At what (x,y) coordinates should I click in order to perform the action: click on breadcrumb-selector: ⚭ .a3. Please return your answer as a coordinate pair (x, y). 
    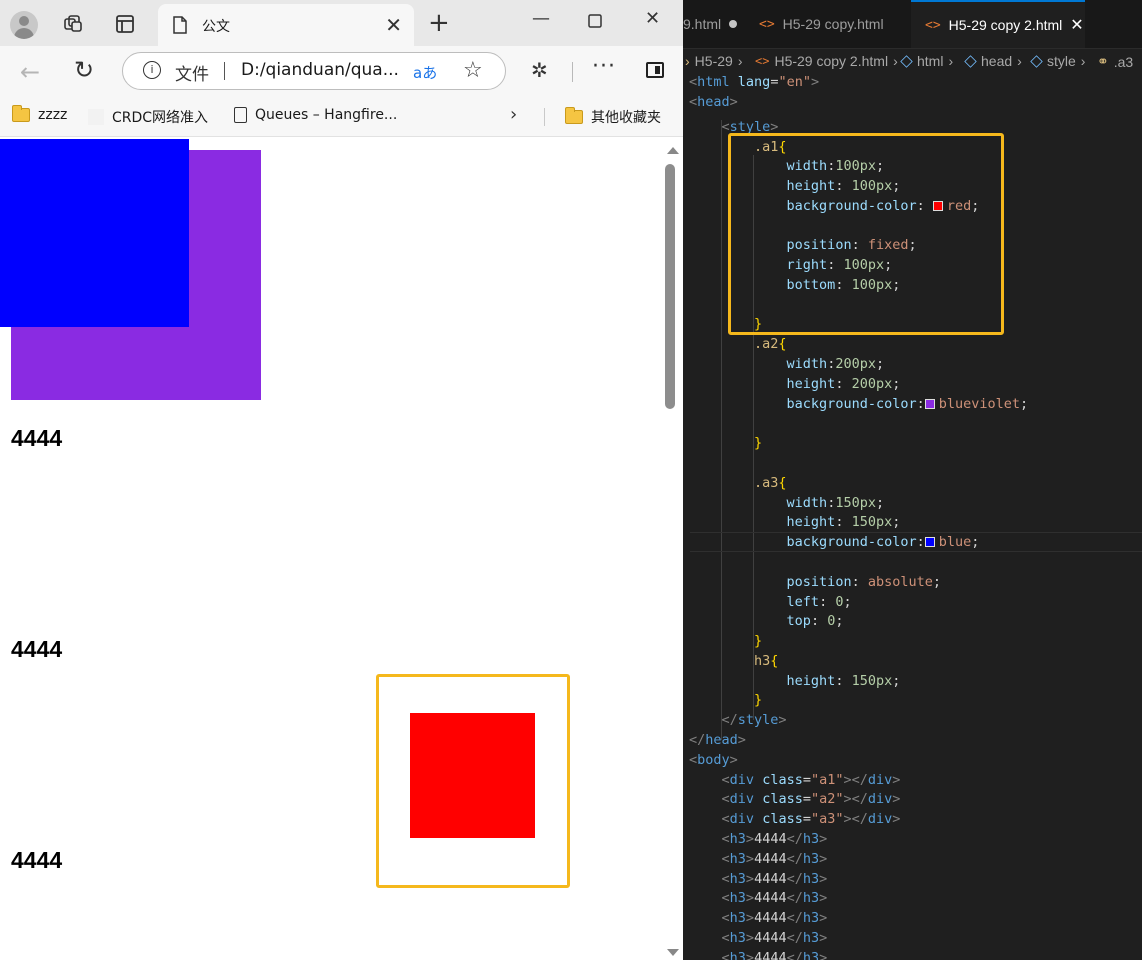
    Looking at the image, I should click on (1115, 61).